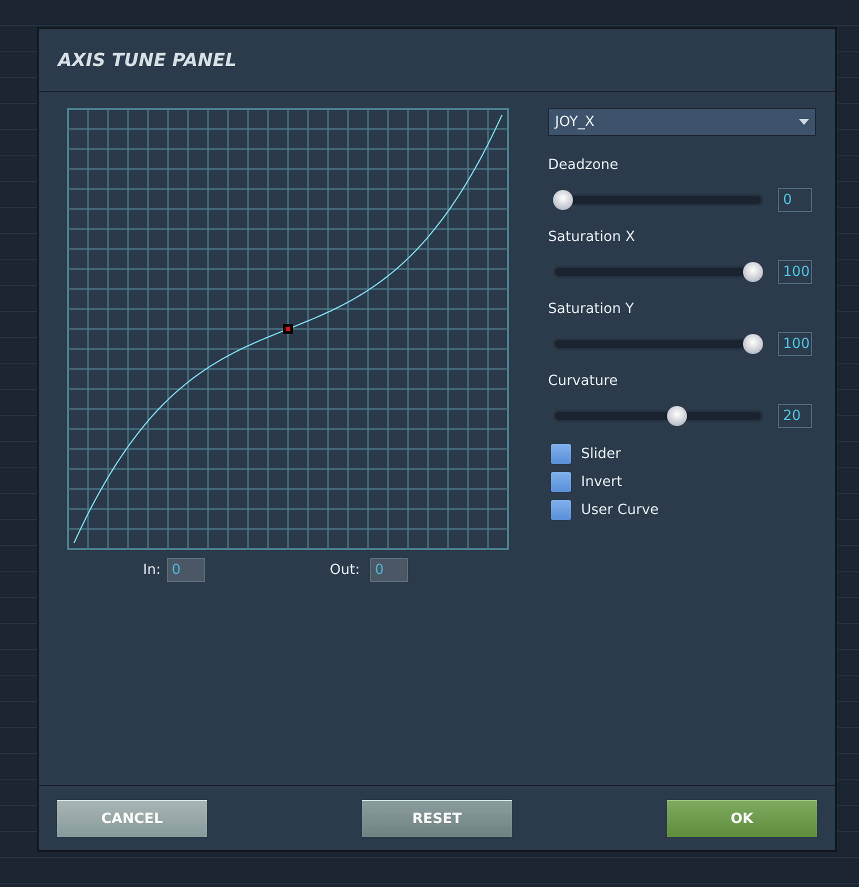 Image resolution: width=859 pixels, height=887 pixels. Describe the element at coordinates (682, 122) in the screenshot. I see `axis-dropdown: JOY_X` at that location.